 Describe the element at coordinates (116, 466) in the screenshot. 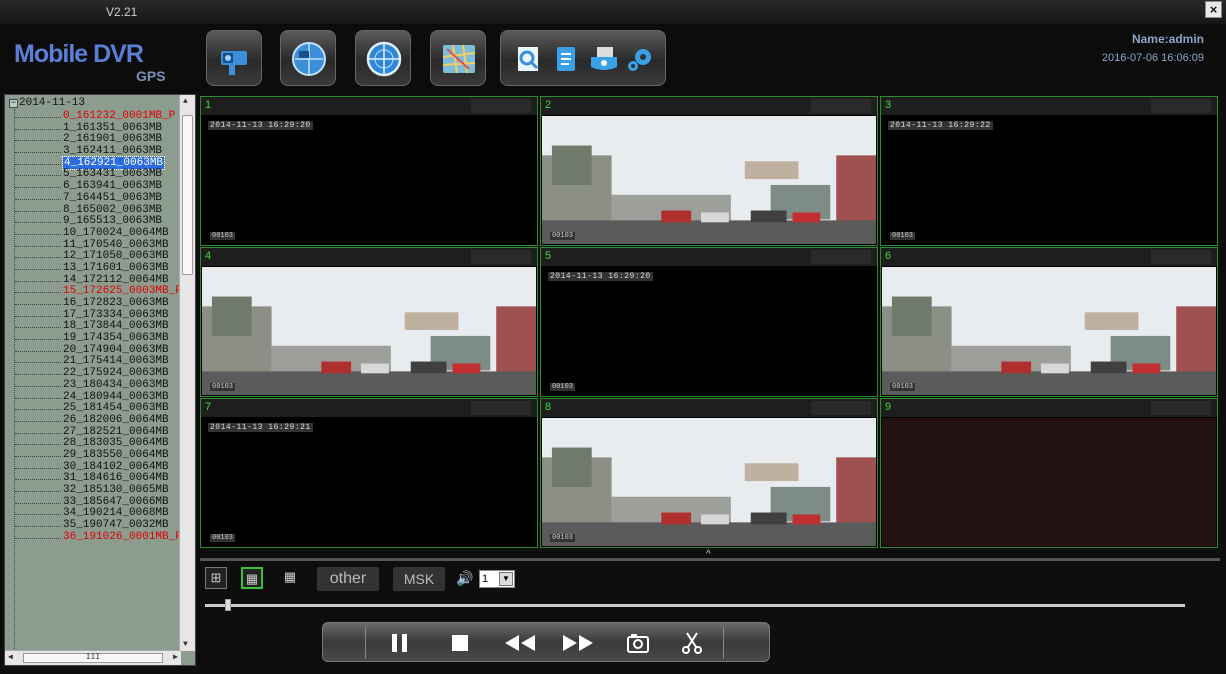

I see `tree-file-label: 30_184102_0064MB` at that location.